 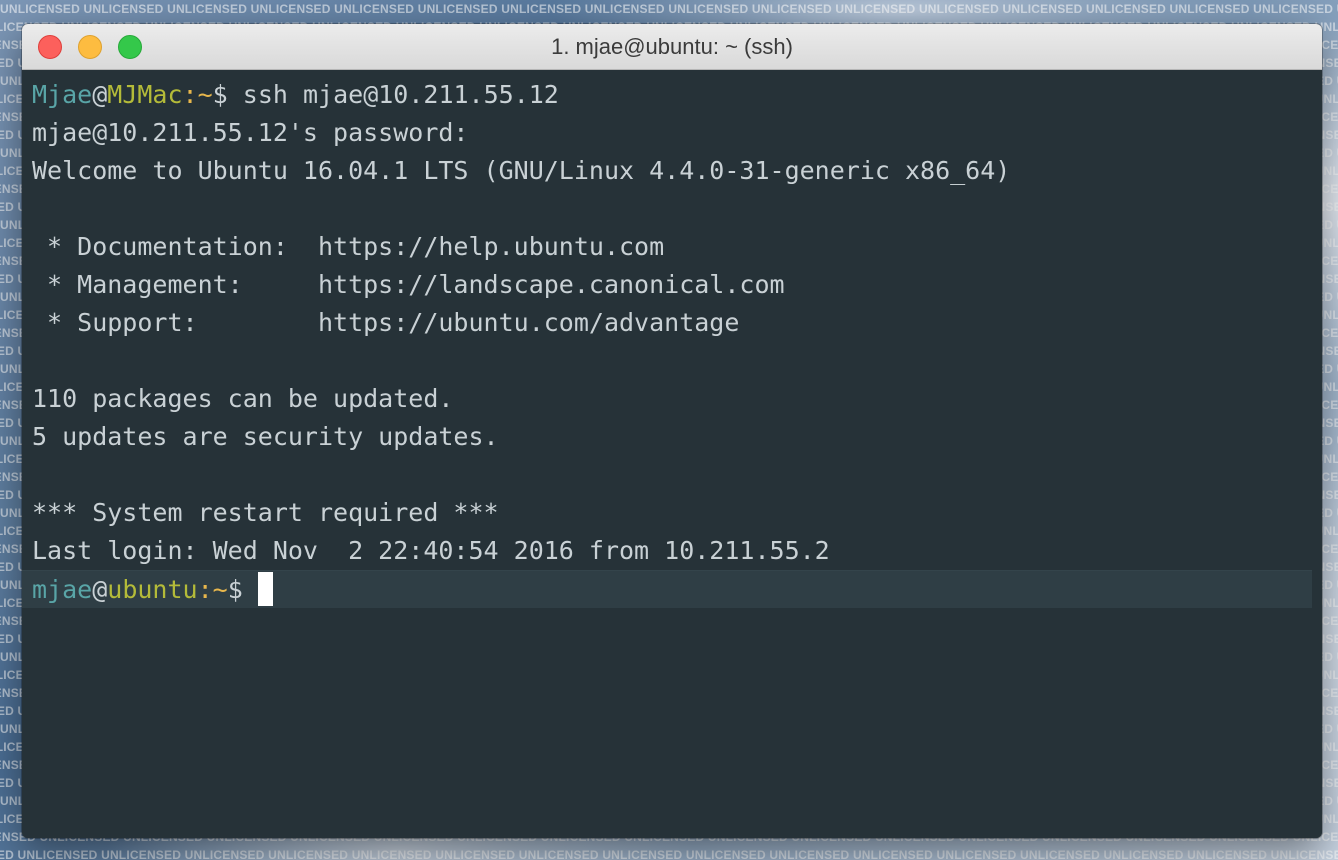 I want to click on documentation-line: * Documentation: https://help.ubuntu.com, so click(x=348, y=246).